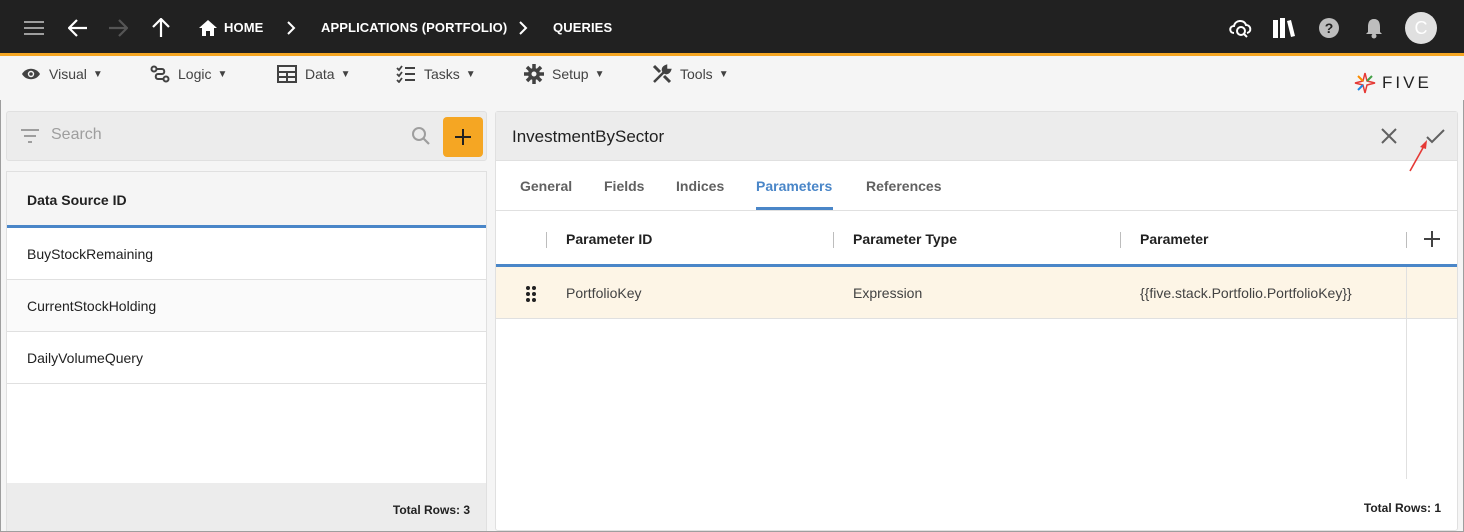  I want to click on tab-general: General, so click(546, 186).